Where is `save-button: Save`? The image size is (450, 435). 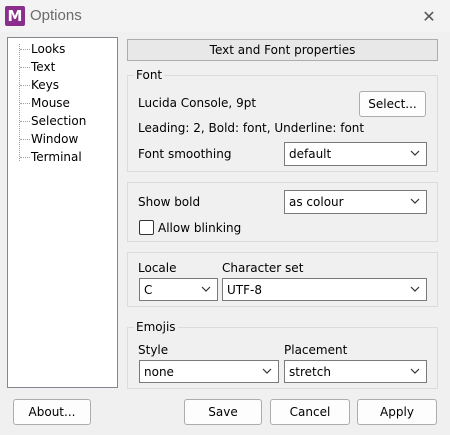
save-button: Save is located at coordinates (223, 412).